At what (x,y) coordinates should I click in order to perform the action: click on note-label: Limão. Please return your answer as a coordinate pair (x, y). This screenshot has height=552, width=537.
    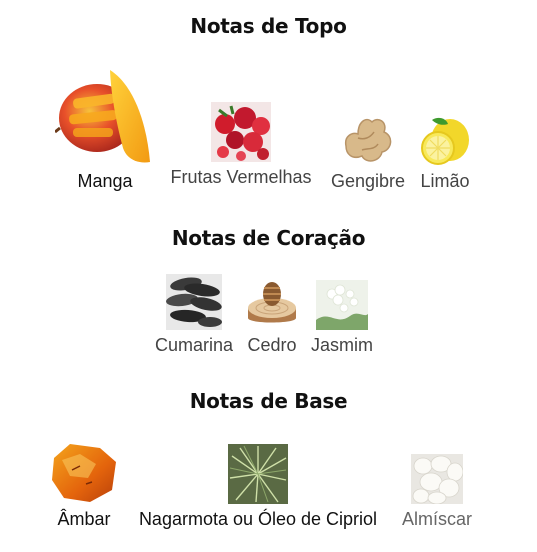
    Looking at the image, I should click on (445, 181).